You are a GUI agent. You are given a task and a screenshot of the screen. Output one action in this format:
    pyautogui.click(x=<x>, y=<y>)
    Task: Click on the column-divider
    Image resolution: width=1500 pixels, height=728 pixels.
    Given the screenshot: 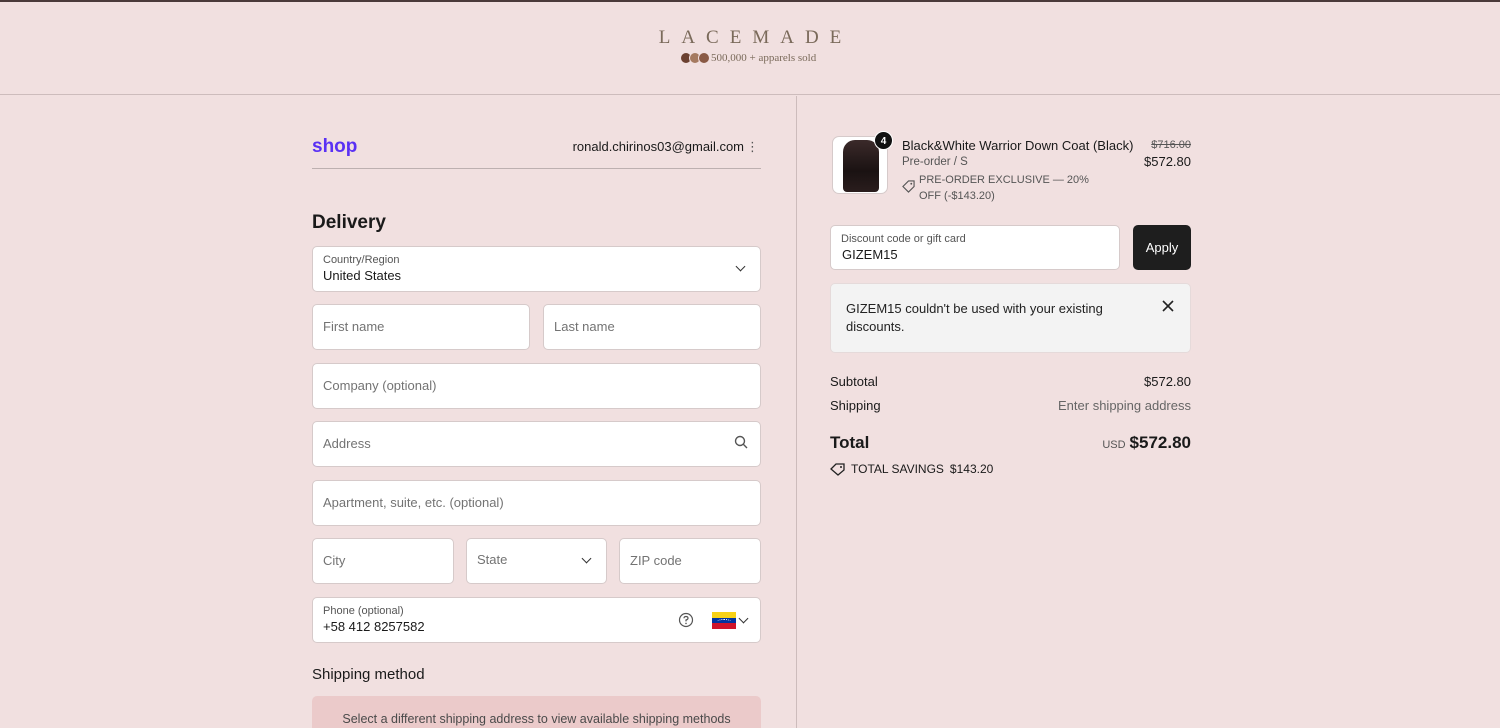 What is the action you would take?
    pyautogui.click(x=796, y=412)
    